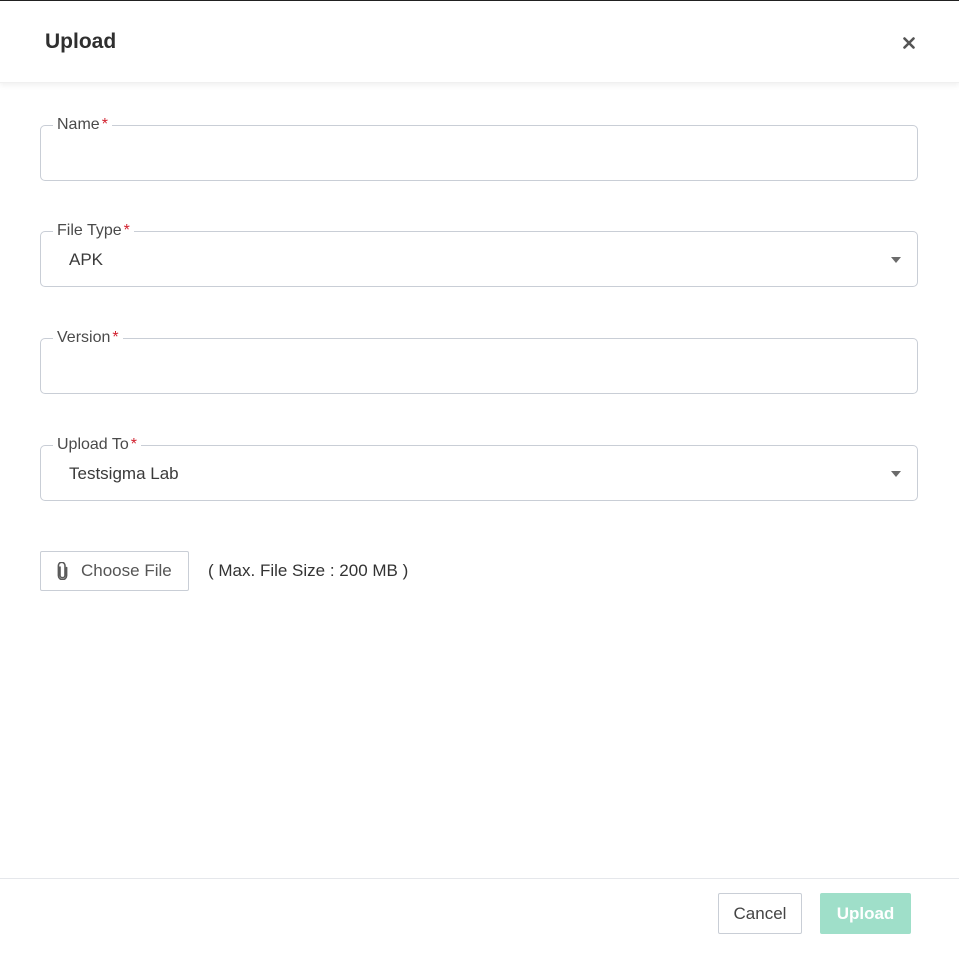 The height and width of the screenshot is (958, 959). I want to click on paperclip-icon, so click(62, 571).